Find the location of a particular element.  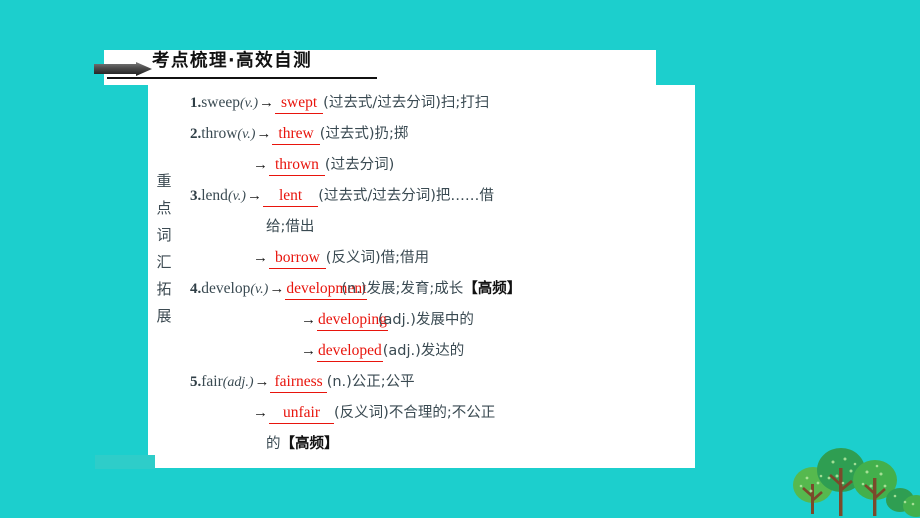

section-header-inner: 考点梳理·高效自测 is located at coordinates (375, 67).